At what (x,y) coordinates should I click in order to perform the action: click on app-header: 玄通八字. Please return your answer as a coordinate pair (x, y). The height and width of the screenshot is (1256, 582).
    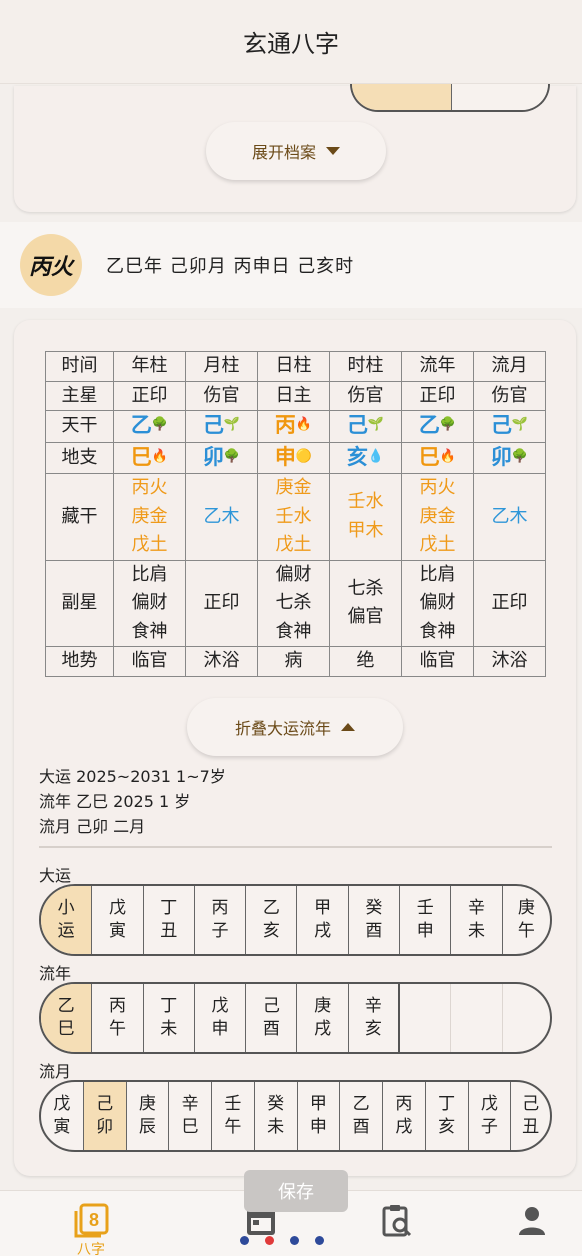
    Looking at the image, I should click on (291, 42).